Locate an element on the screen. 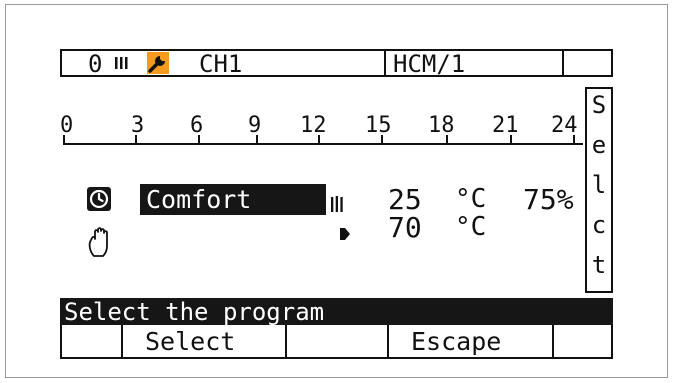 This screenshot has width=675, height=383. timeline-axis is located at coordinates (323, 144).